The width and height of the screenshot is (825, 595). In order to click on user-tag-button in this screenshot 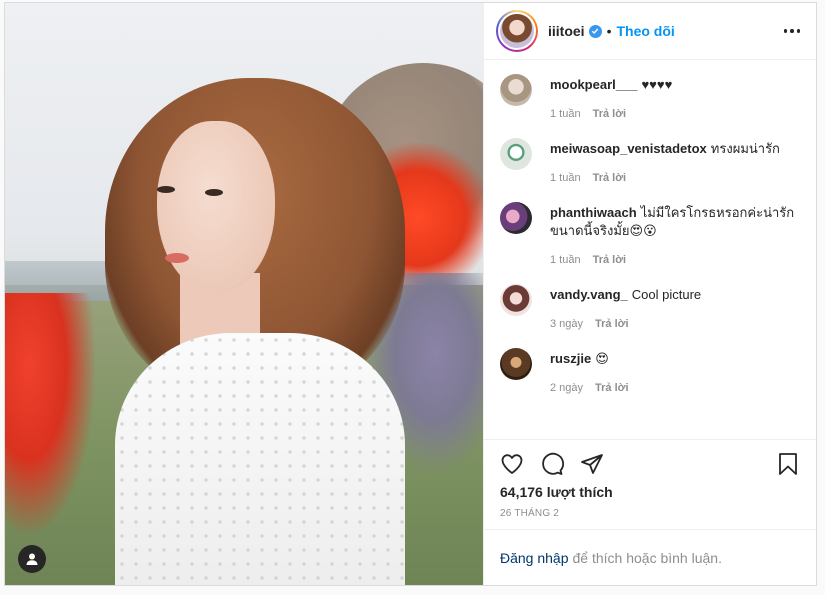, I will do `click(32, 559)`.